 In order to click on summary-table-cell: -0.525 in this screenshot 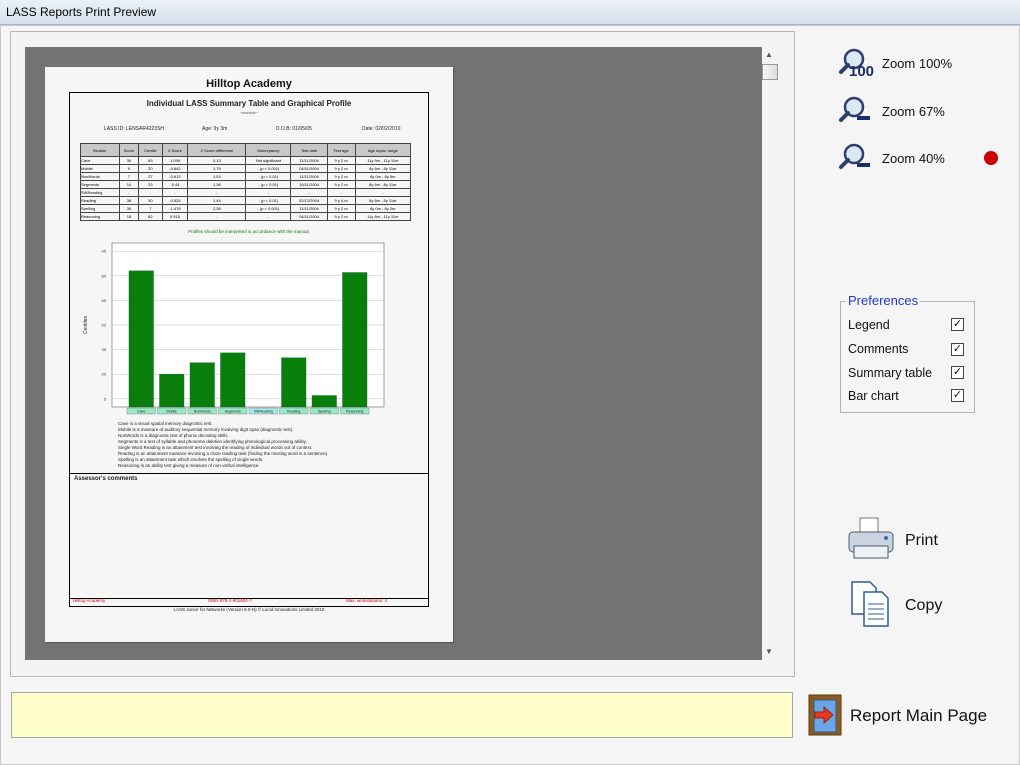, I will do `click(175, 200)`.